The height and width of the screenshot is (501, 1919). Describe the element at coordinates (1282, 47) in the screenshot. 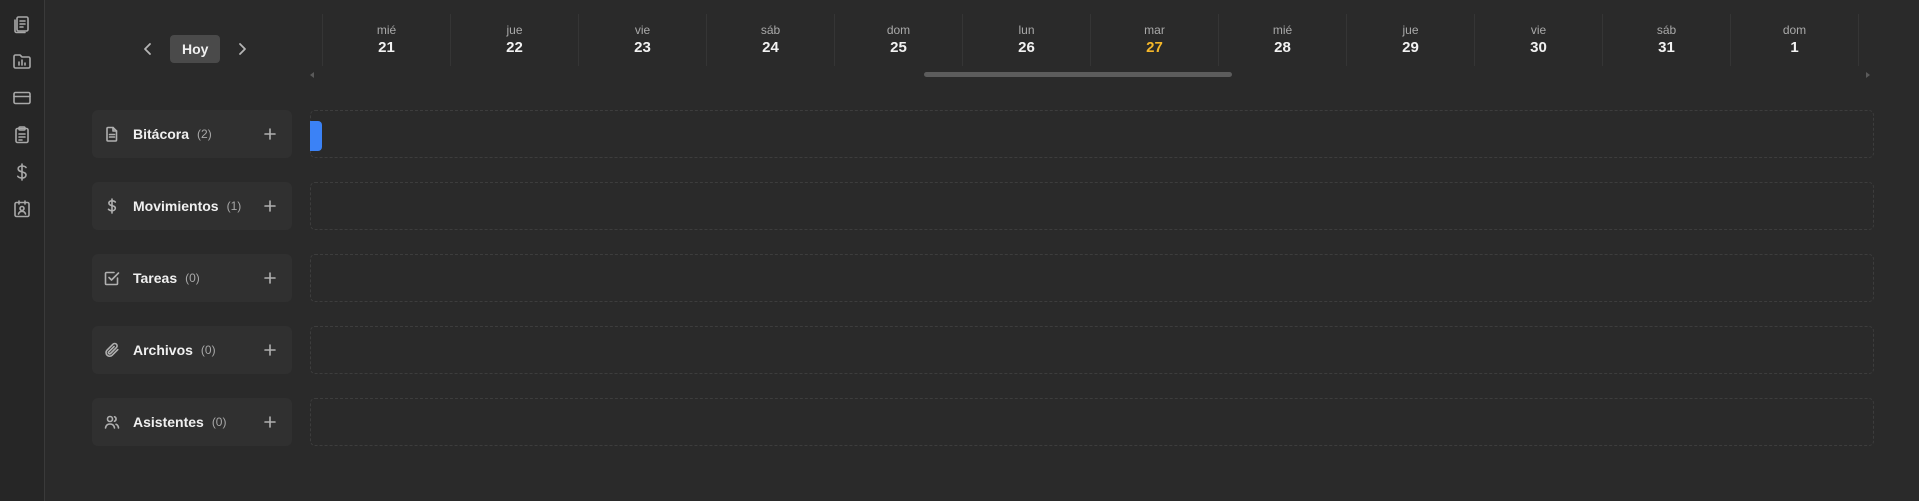

I see `day-number: 28` at that location.